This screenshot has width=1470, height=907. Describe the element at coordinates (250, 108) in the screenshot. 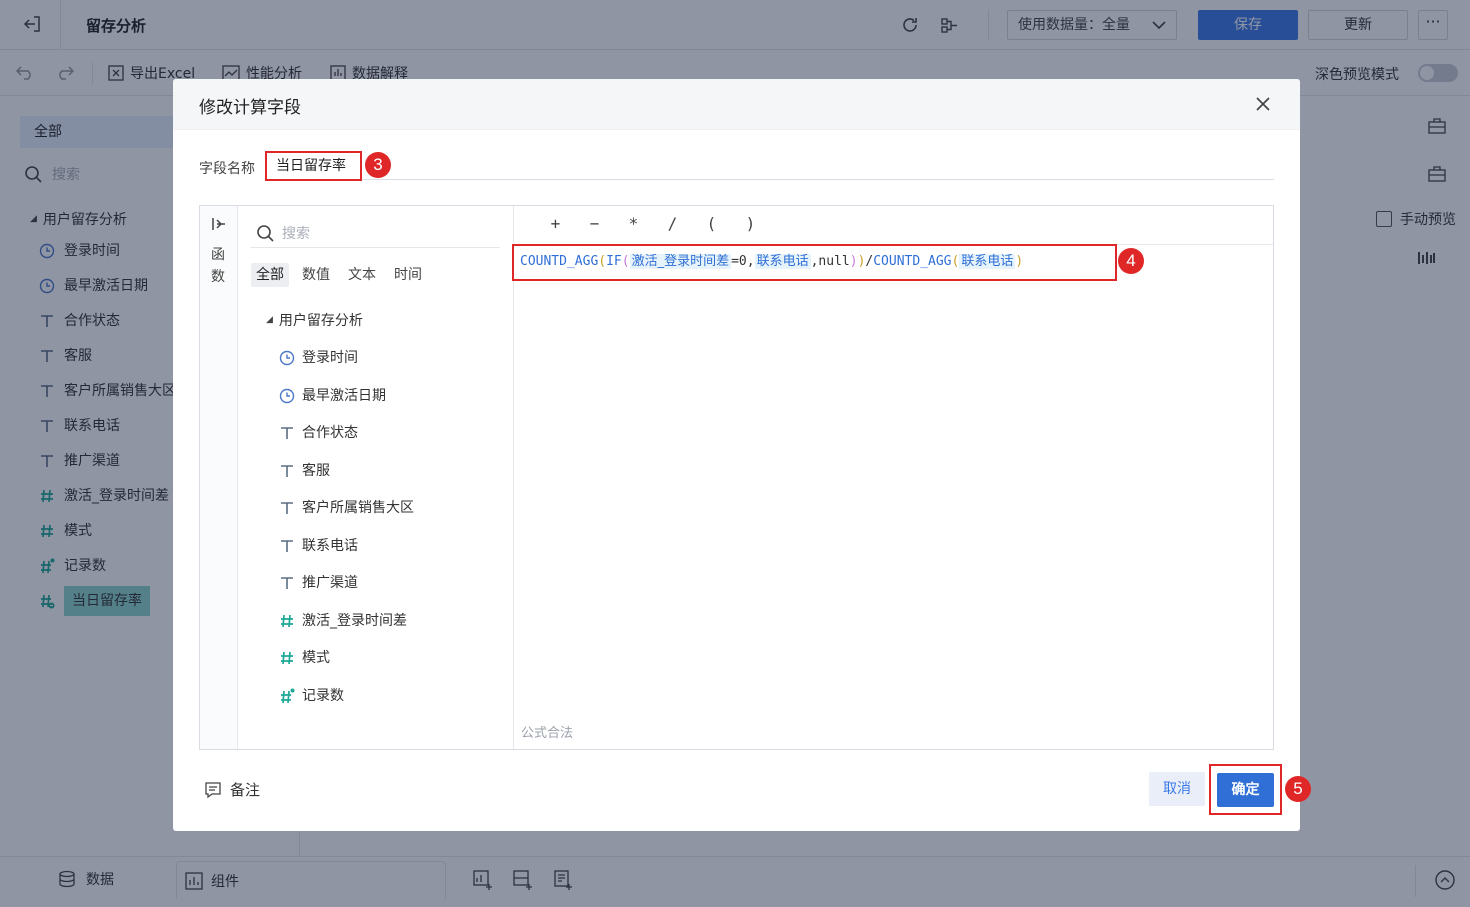

I see `dialog-title: 修改计算字段` at that location.